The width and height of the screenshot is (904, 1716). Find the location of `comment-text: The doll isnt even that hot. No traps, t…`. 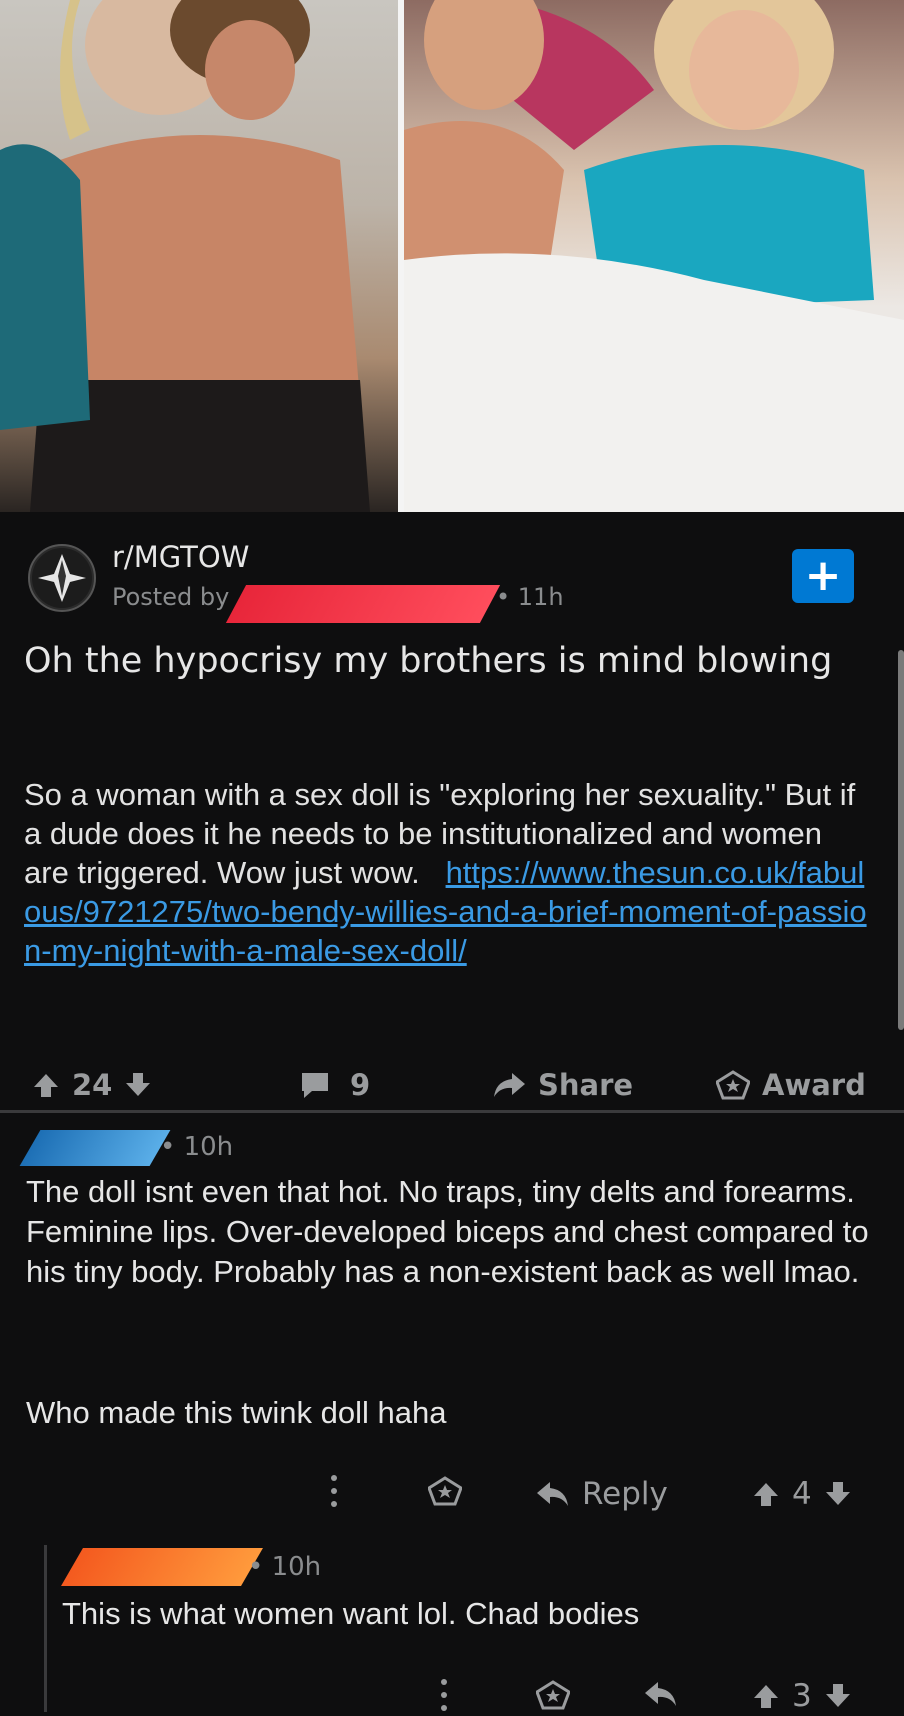

comment-text: The doll isnt even that hot. No traps, t… is located at coordinates (447, 1231).